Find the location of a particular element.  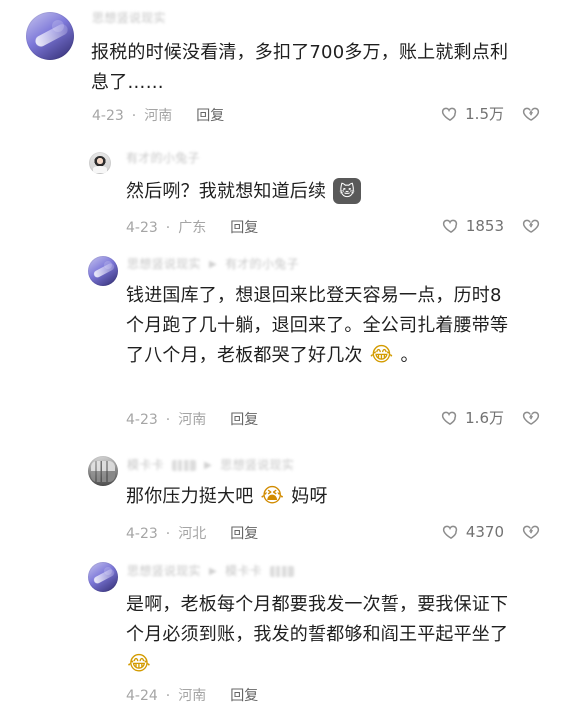

username: 思想竖说现实 is located at coordinates (129, 18).